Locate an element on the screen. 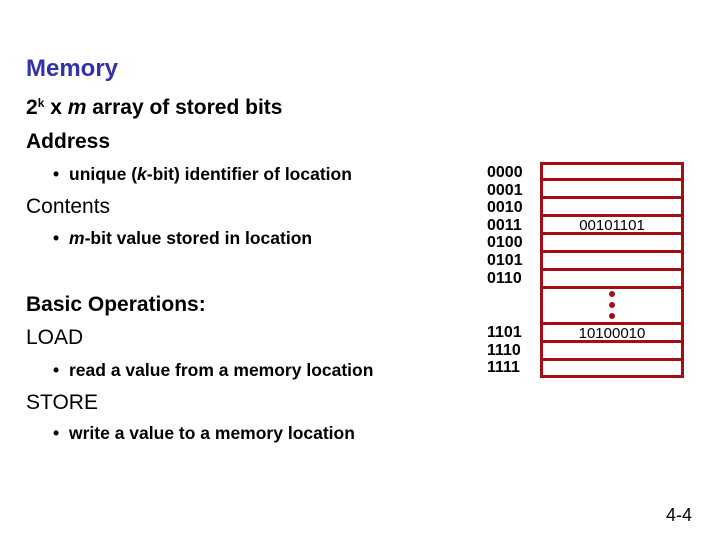 The image size is (720, 540). array-description: 2k x m array of stored bits is located at coordinates (154, 108).